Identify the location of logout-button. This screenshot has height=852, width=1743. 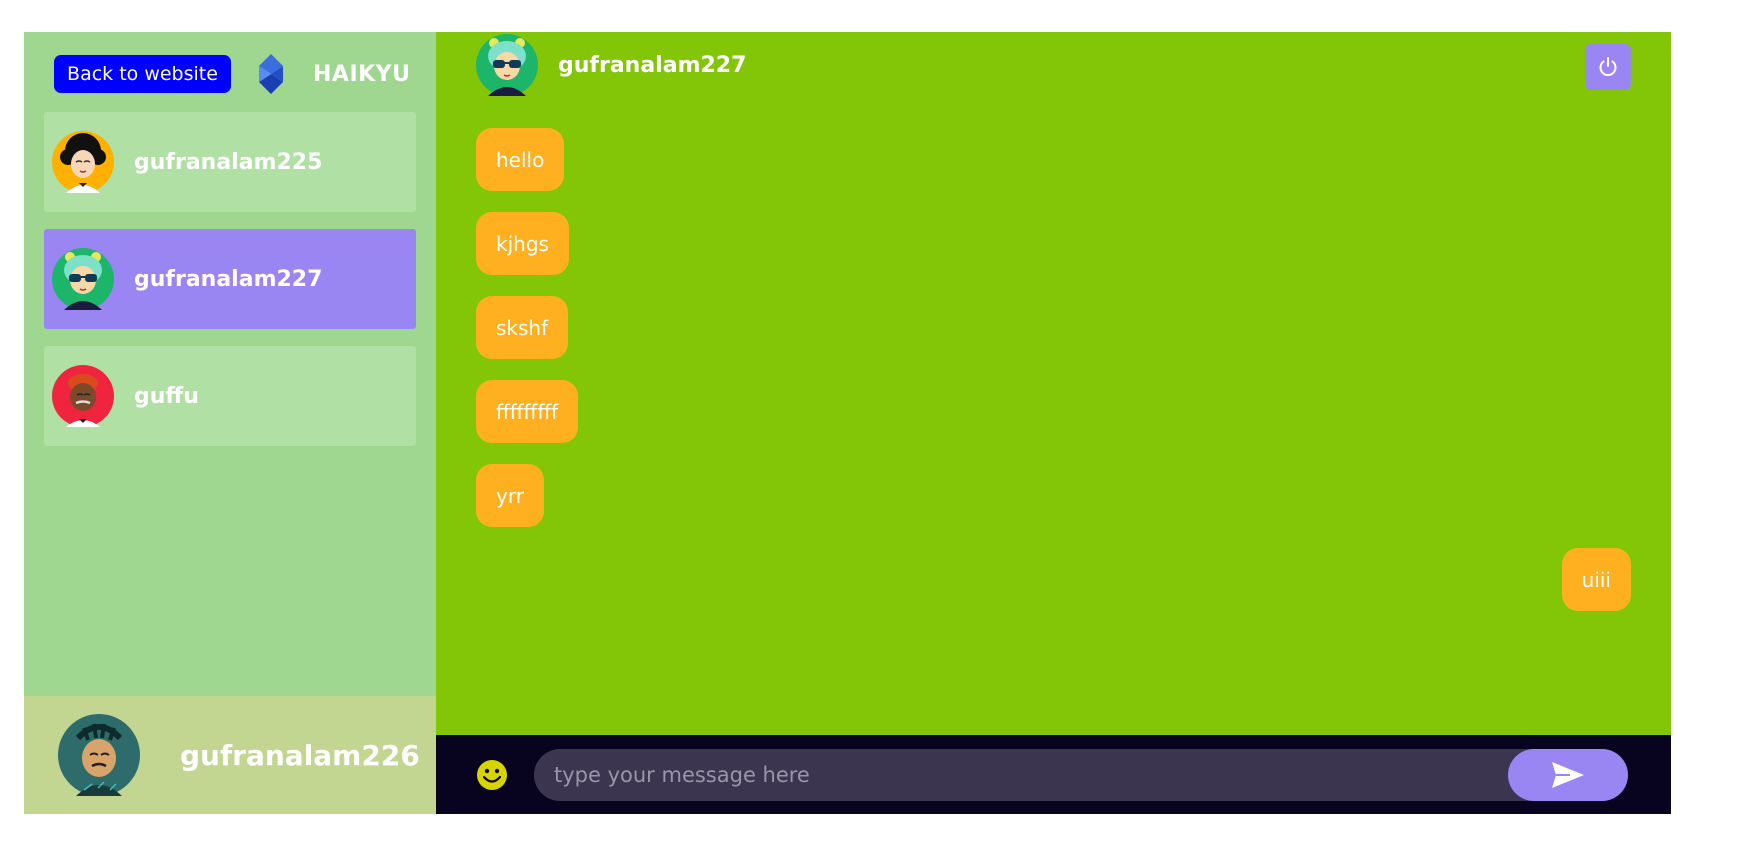
(1608, 67).